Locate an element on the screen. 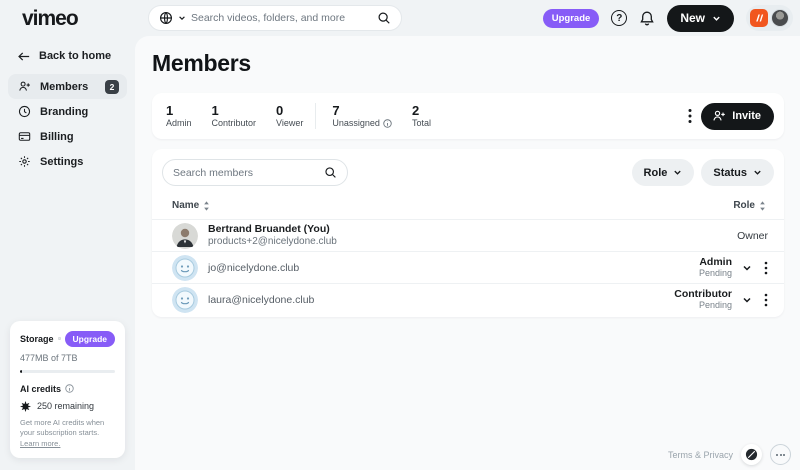 This screenshot has height=470, width=800. terms-privacy-link: Terms & Privacy is located at coordinates (700, 455).